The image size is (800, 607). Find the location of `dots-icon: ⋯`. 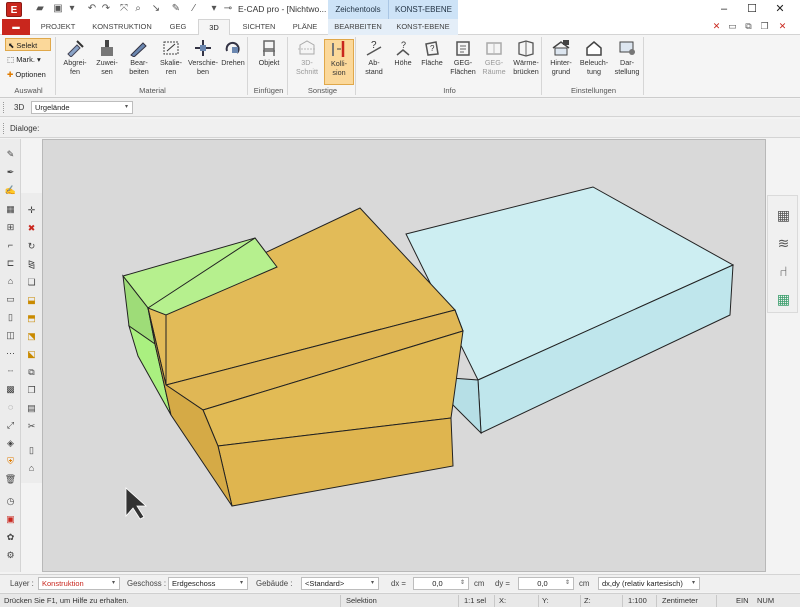

dots-icon: ⋯ is located at coordinates (10, 353).